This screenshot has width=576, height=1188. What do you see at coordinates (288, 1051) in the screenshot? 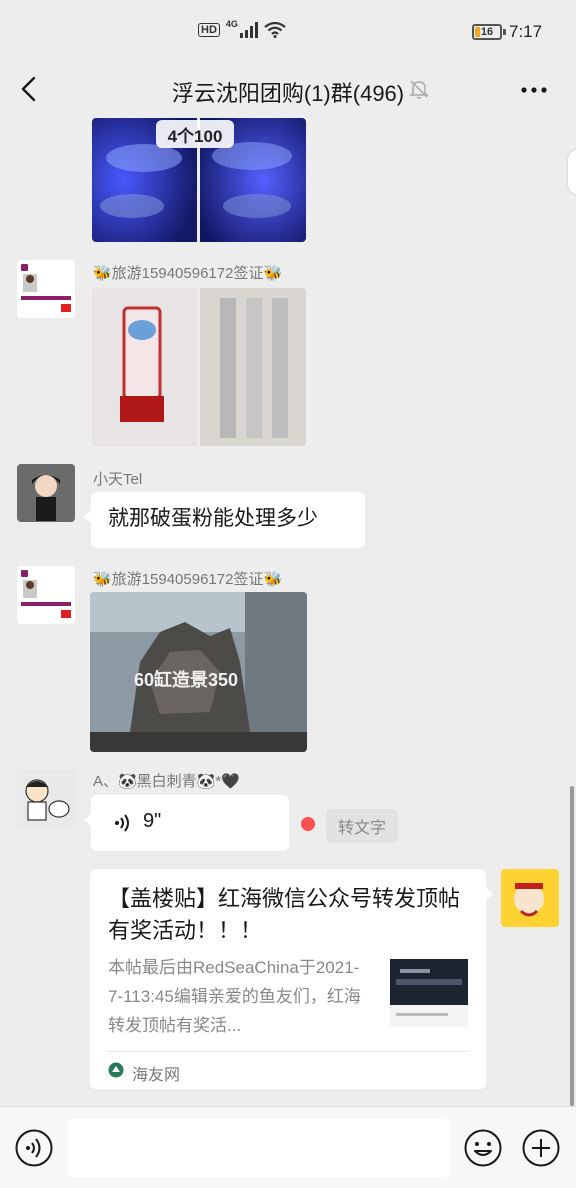
I see `card-divider` at bounding box center [288, 1051].